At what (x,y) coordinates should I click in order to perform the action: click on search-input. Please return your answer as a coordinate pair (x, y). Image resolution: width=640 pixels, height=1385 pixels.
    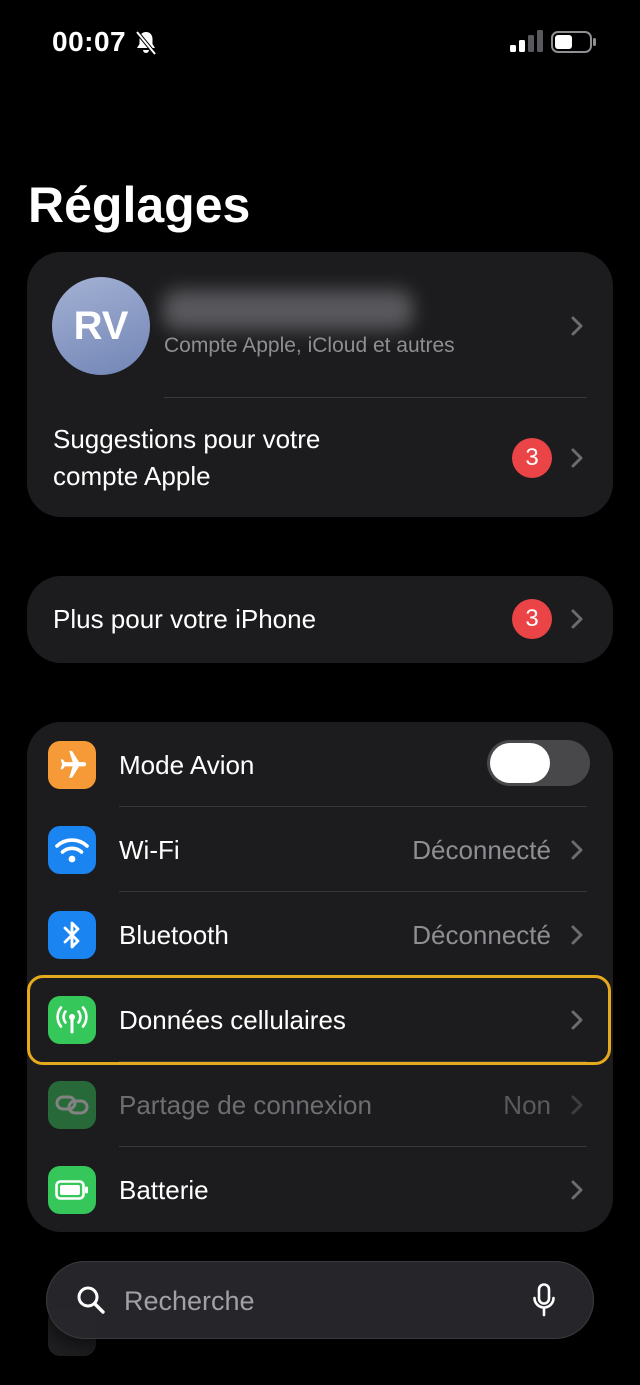
    Looking at the image, I should click on (314, 1301).